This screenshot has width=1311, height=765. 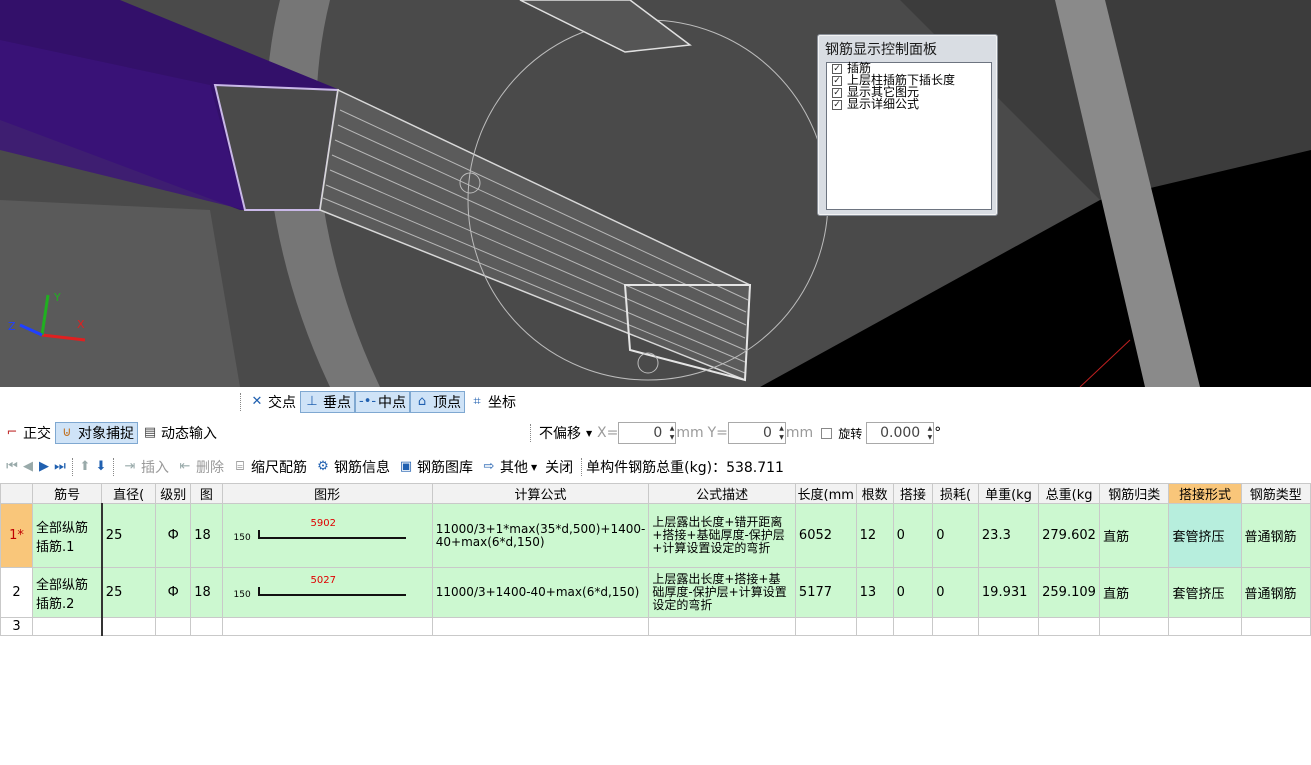 I want to click on column-header: 钢筋类型, so click(x=1275, y=493).